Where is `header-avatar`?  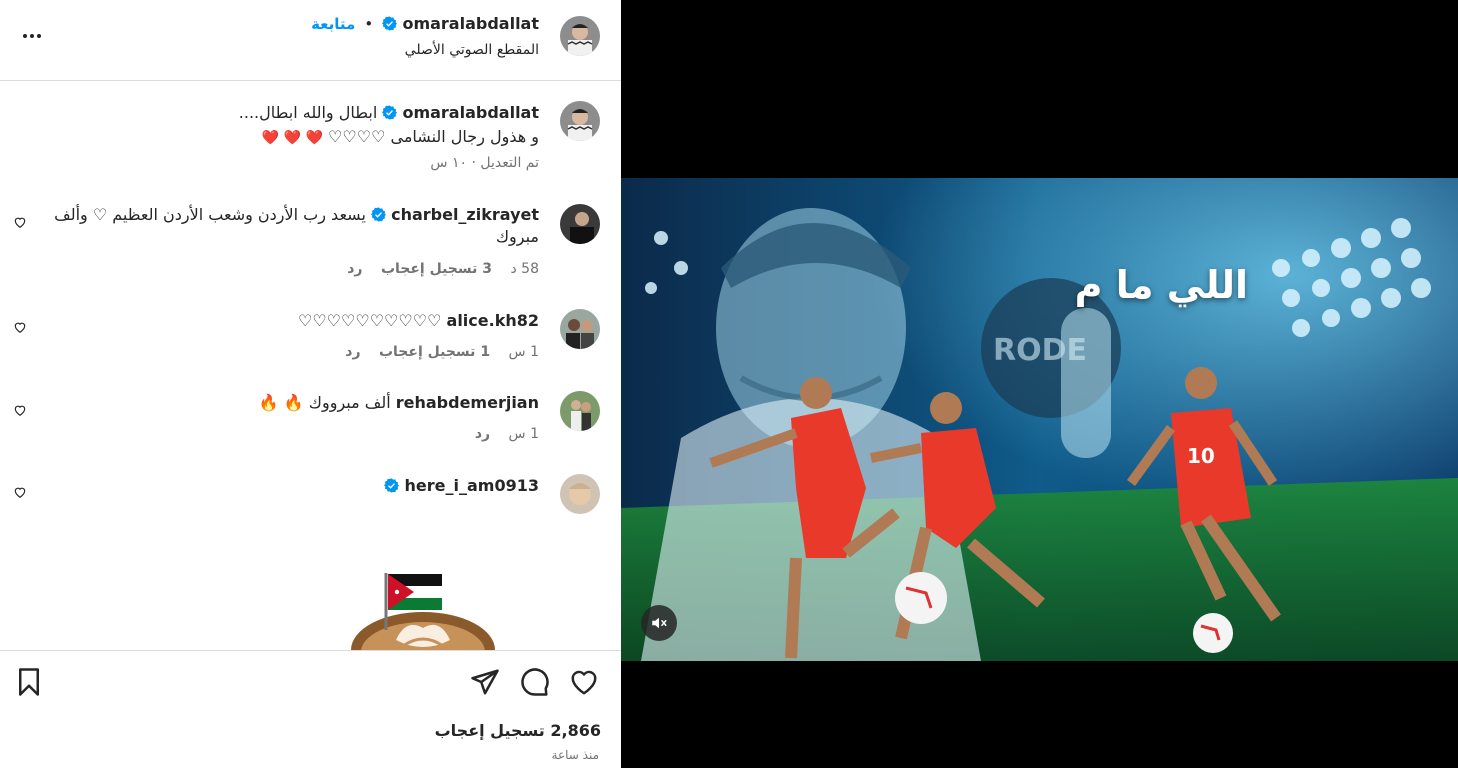 header-avatar is located at coordinates (580, 36).